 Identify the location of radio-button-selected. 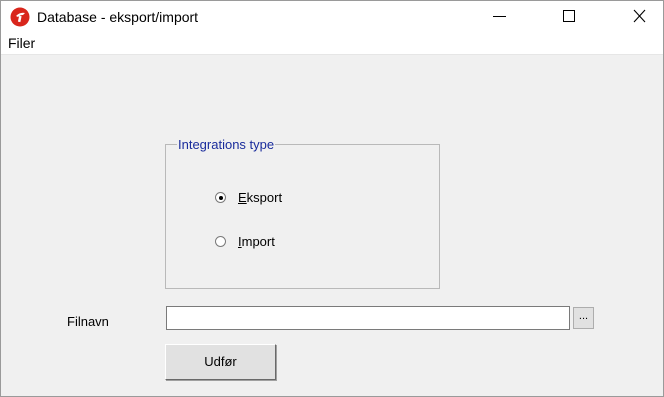
(220, 197).